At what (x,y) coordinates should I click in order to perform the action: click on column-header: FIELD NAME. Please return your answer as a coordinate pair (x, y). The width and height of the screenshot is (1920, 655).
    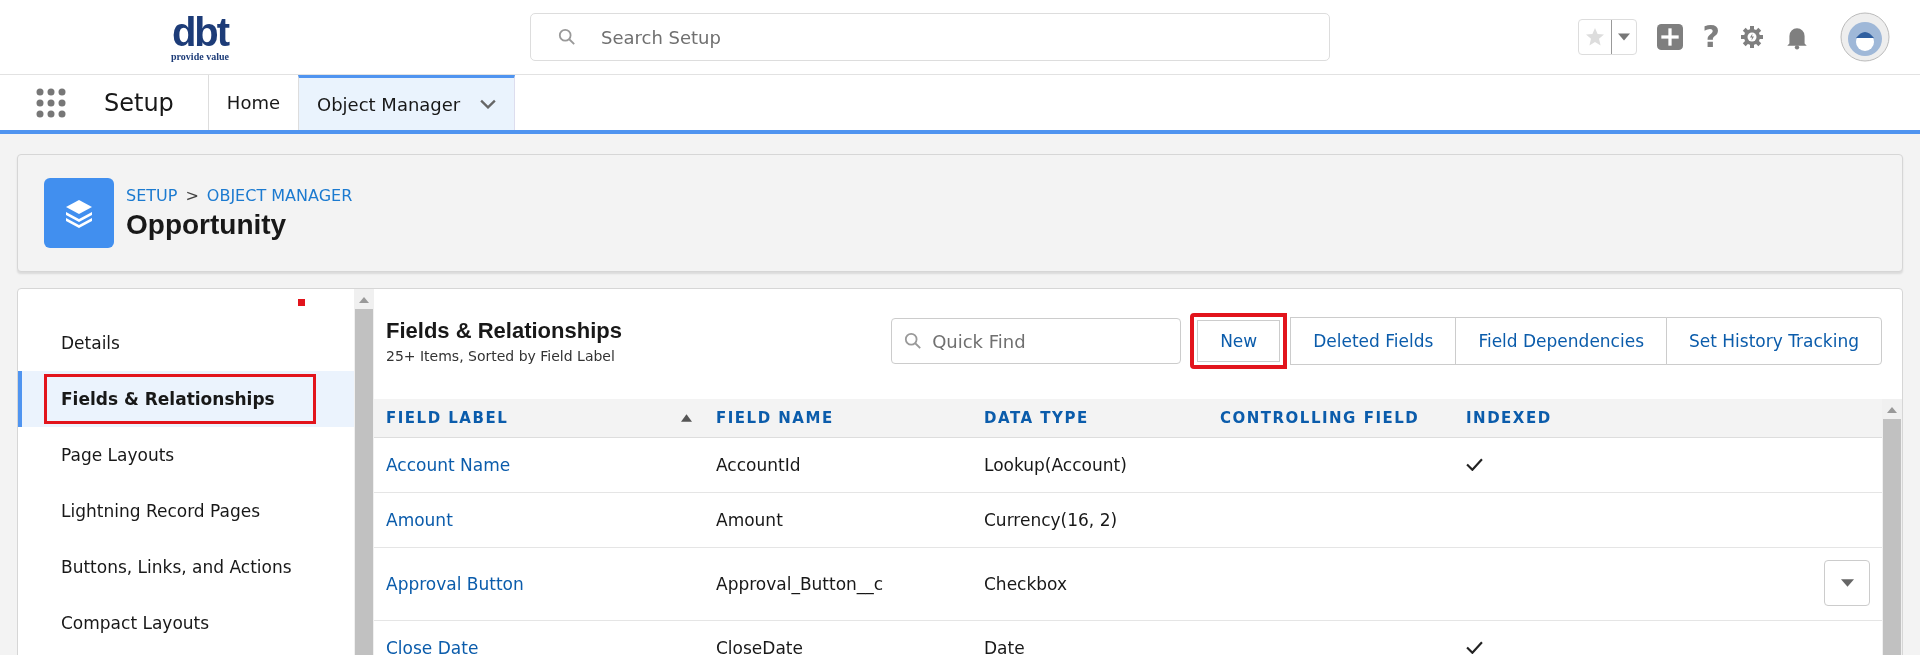
    Looking at the image, I should click on (838, 418).